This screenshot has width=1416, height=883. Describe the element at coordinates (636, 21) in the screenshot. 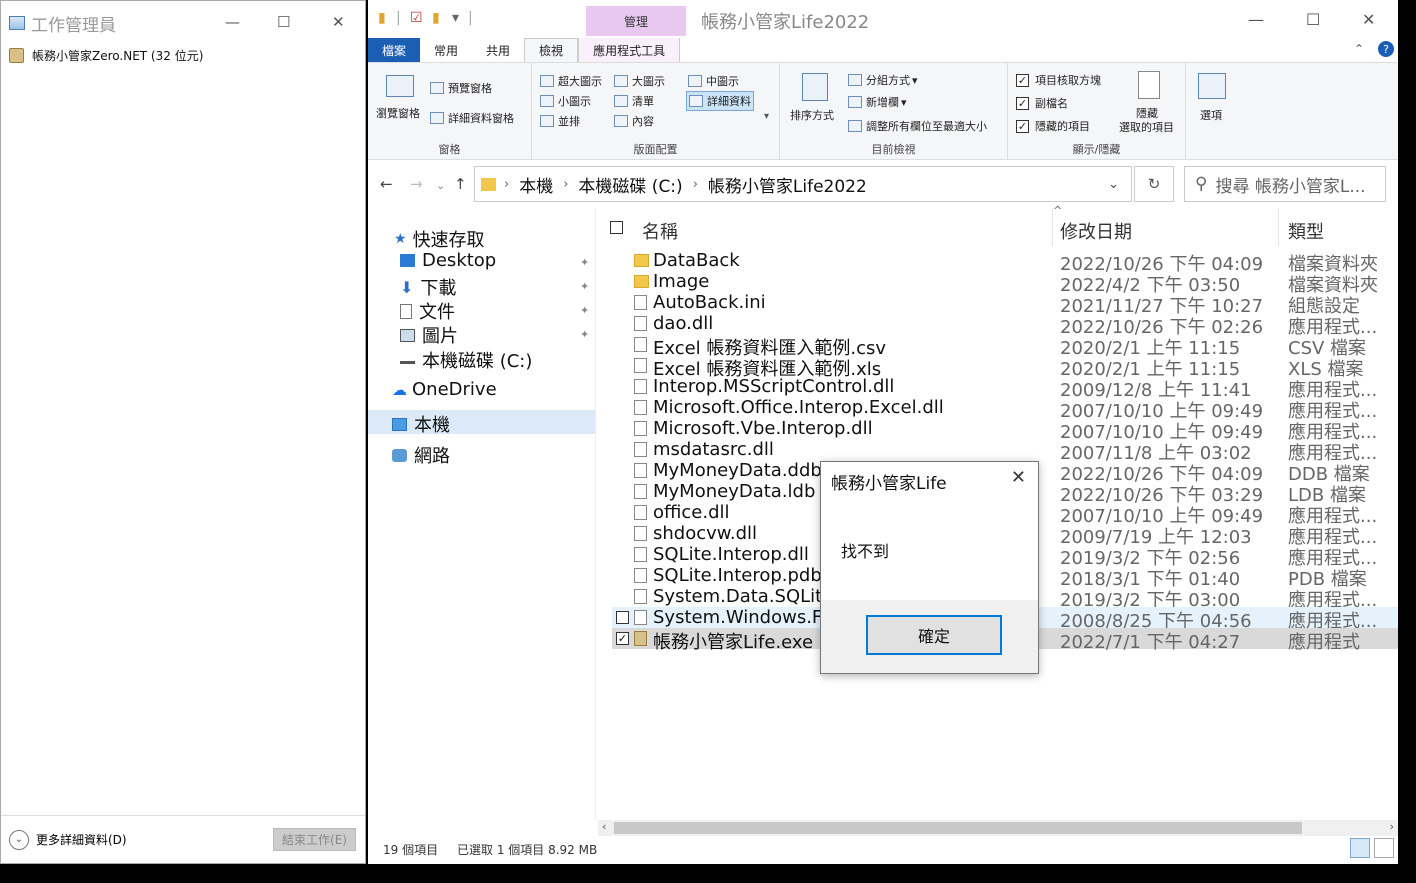

I see `manage-context-tab: 管理` at that location.